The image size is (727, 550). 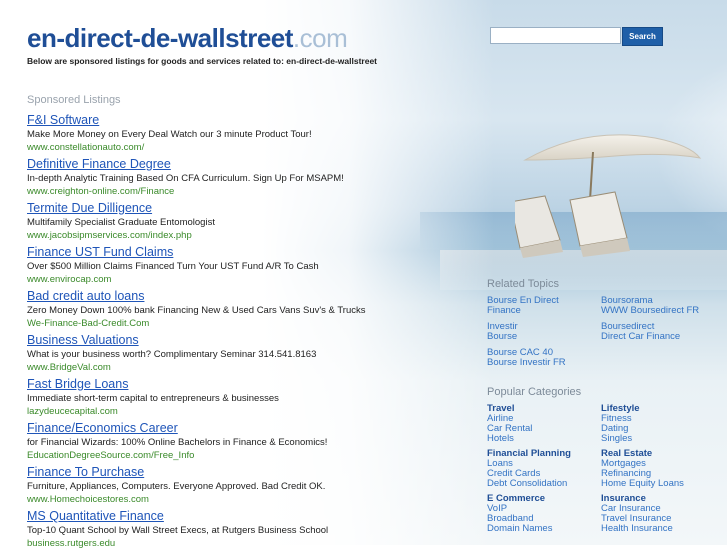 What do you see at coordinates (242, 384) in the screenshot?
I see `listing-title-link: Fast Bridge Loans` at bounding box center [242, 384].